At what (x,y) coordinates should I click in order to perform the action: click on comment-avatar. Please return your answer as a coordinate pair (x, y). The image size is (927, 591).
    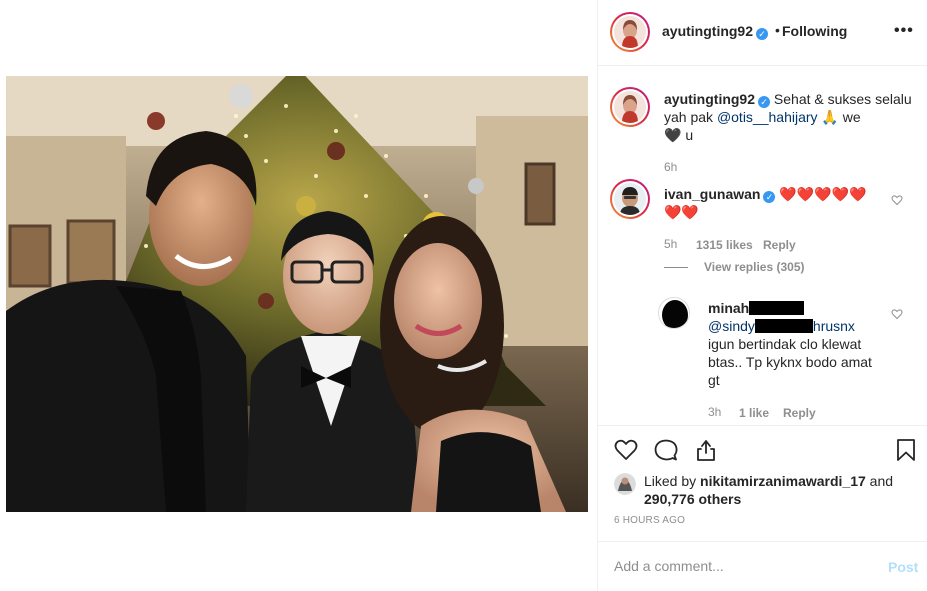
    Looking at the image, I should click on (630, 199).